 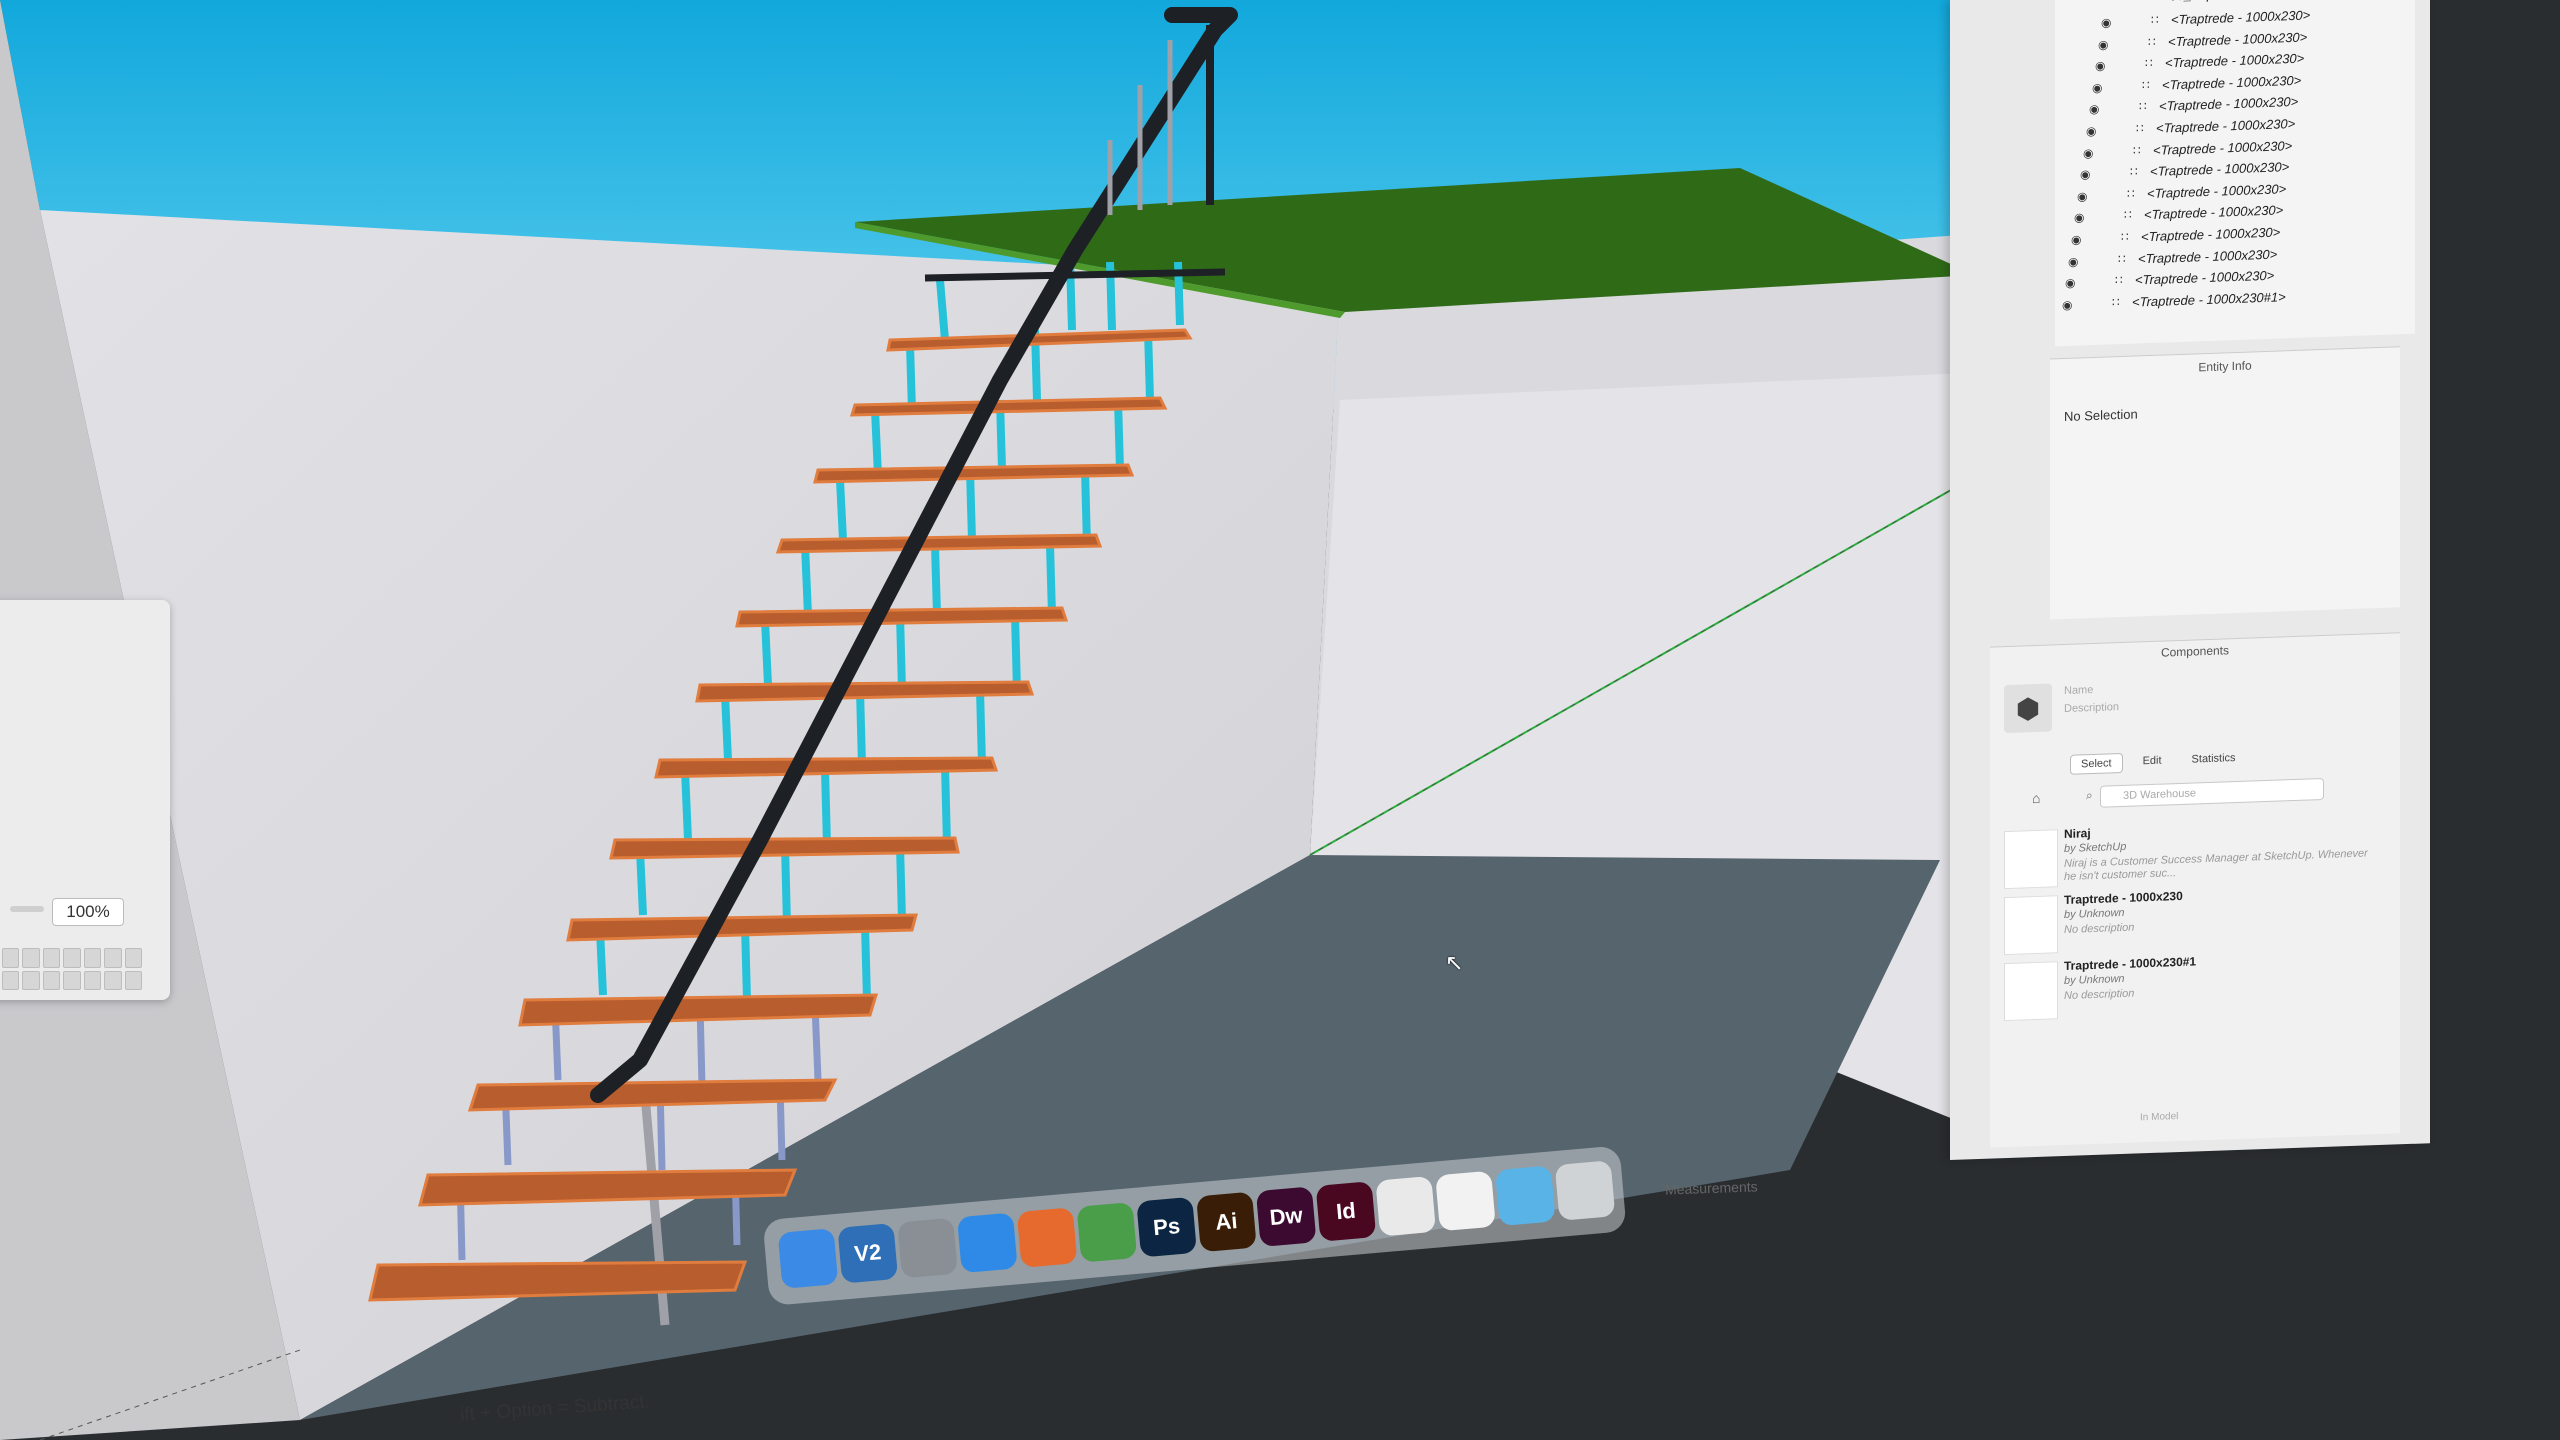 I want to click on tab-edit: Edit, so click(x=2152, y=761).